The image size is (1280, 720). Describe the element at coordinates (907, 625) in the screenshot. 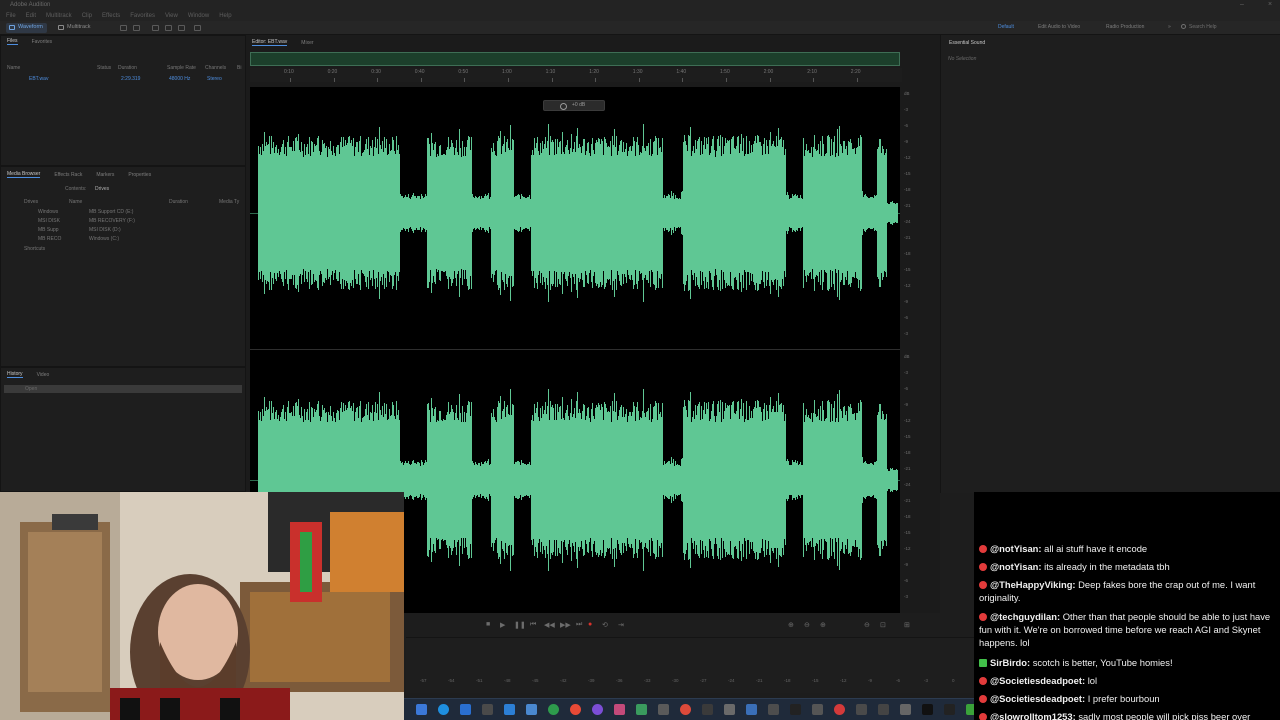

I see `zoom-selection-icon: ⊞` at that location.